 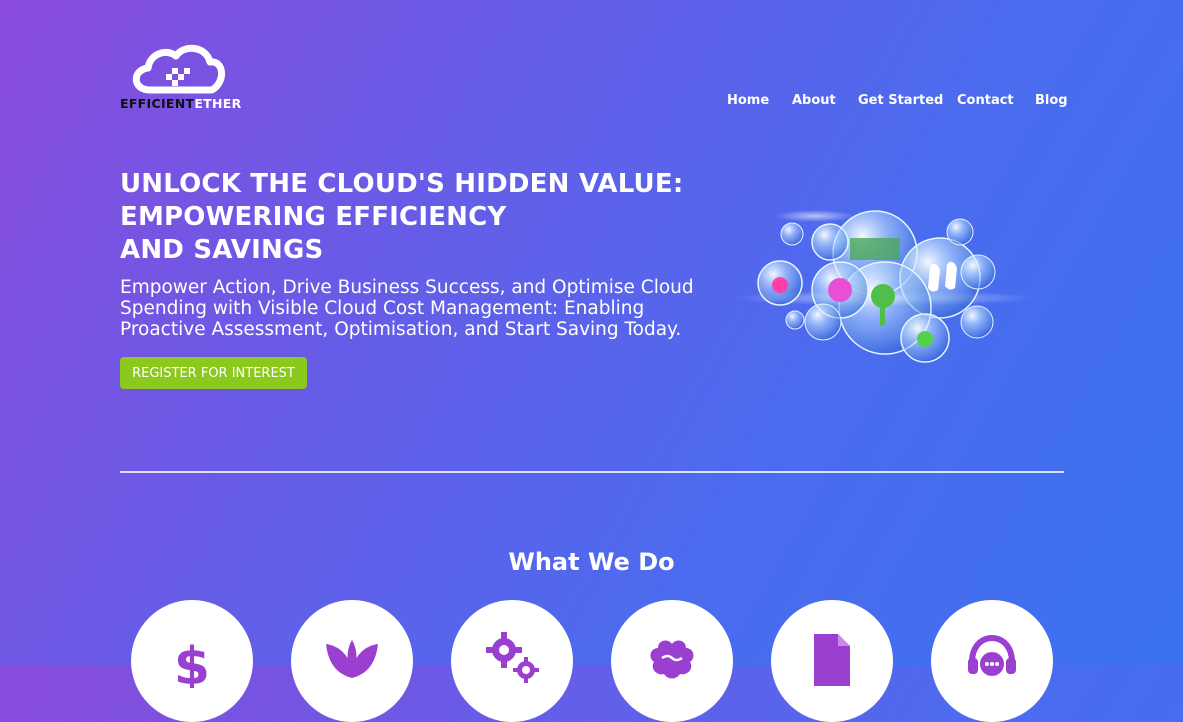 I want to click on section-divider, so click(x=592, y=472).